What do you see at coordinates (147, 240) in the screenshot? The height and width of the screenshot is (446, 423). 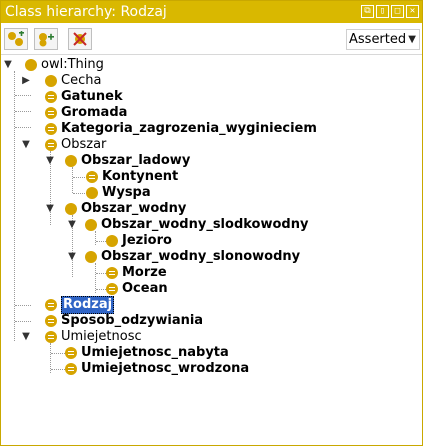 I see `tree-node-label: Jezioro` at bounding box center [147, 240].